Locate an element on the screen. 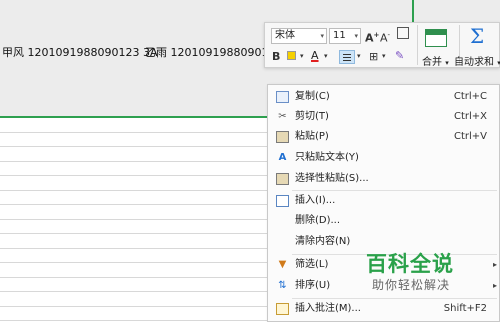 This screenshot has height=322, width=500. watermark-subtitle: 助你轻松解决 is located at coordinates (411, 285).